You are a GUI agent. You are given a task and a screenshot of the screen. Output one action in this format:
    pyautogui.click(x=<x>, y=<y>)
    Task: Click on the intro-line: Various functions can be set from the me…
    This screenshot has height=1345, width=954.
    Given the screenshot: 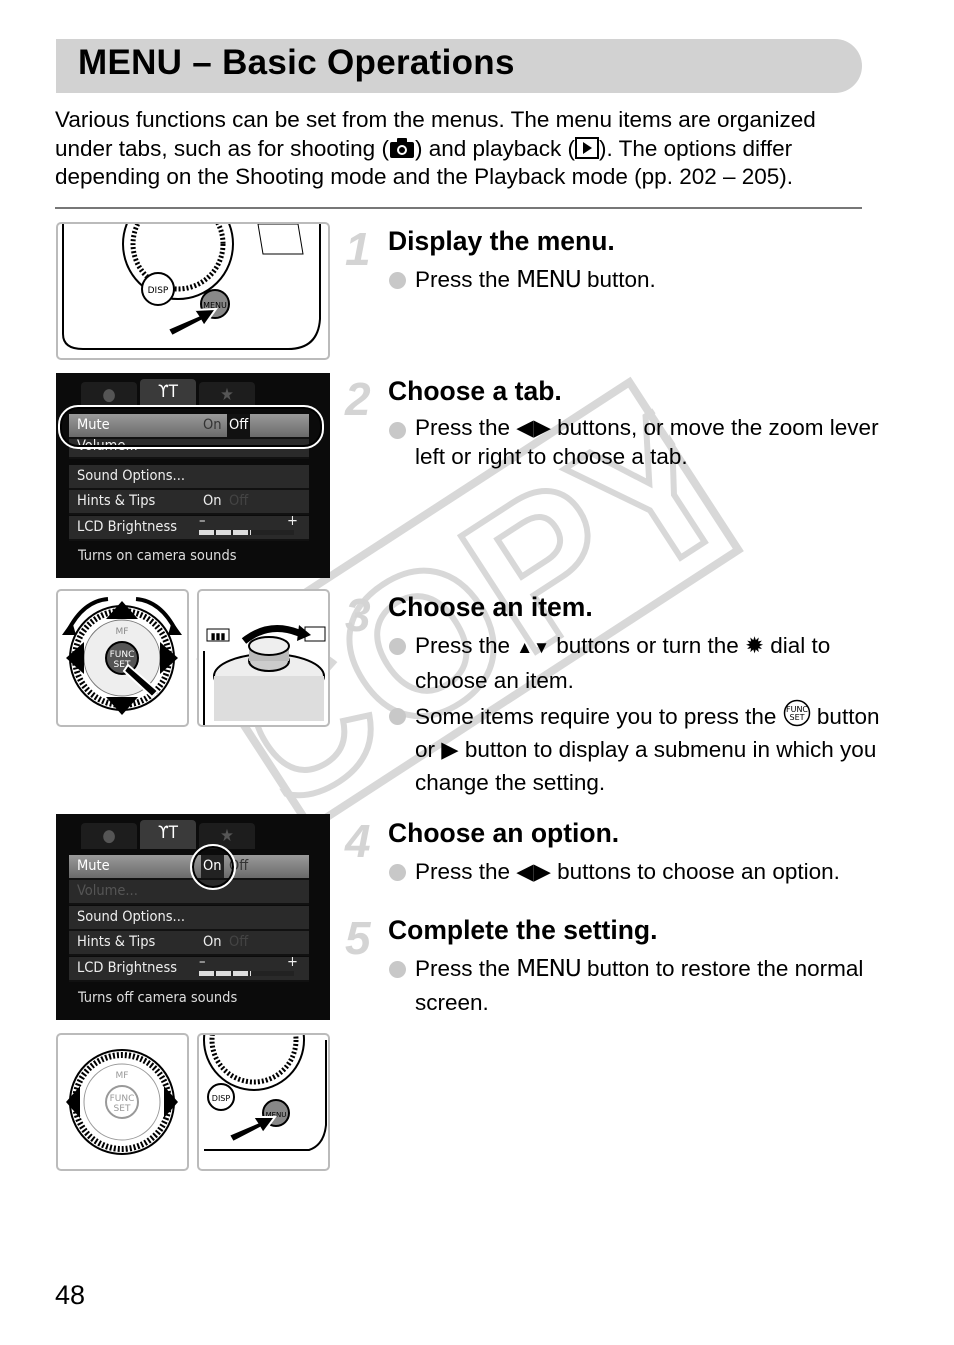 What is the action you would take?
    pyautogui.click(x=435, y=119)
    